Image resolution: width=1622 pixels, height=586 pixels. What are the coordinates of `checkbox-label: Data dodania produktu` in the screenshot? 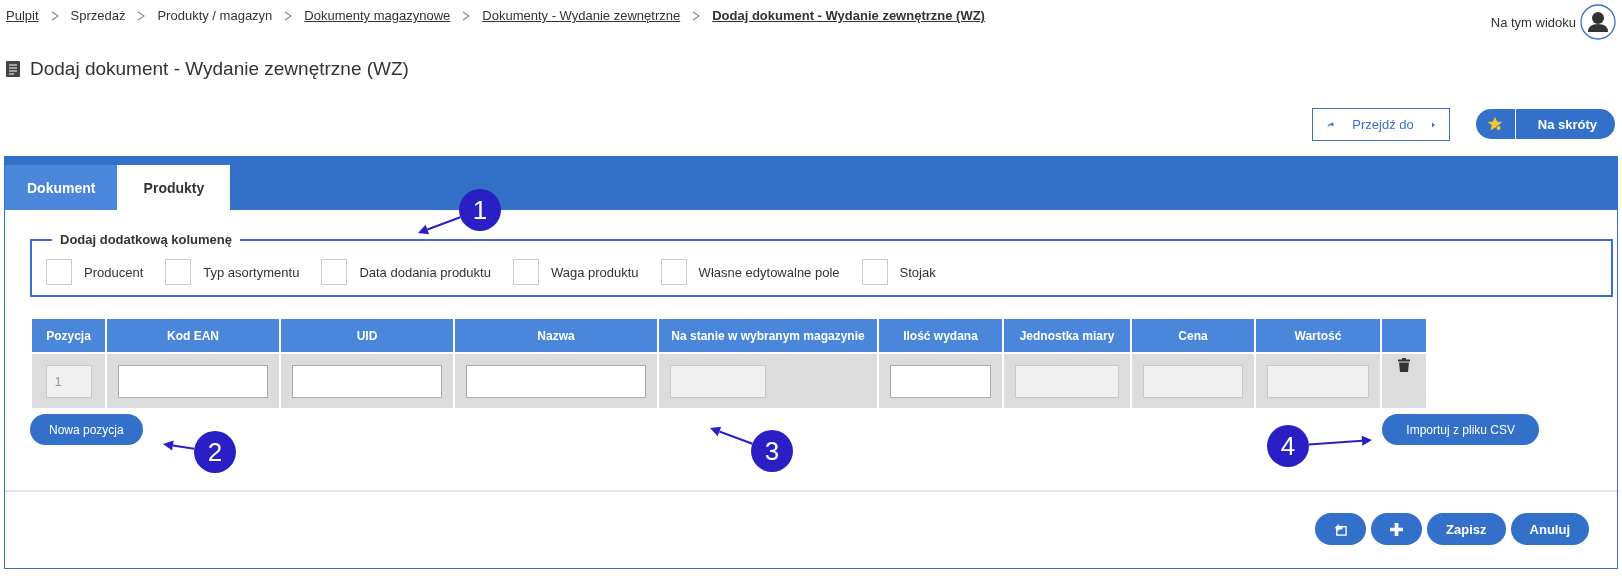 It's located at (425, 272).